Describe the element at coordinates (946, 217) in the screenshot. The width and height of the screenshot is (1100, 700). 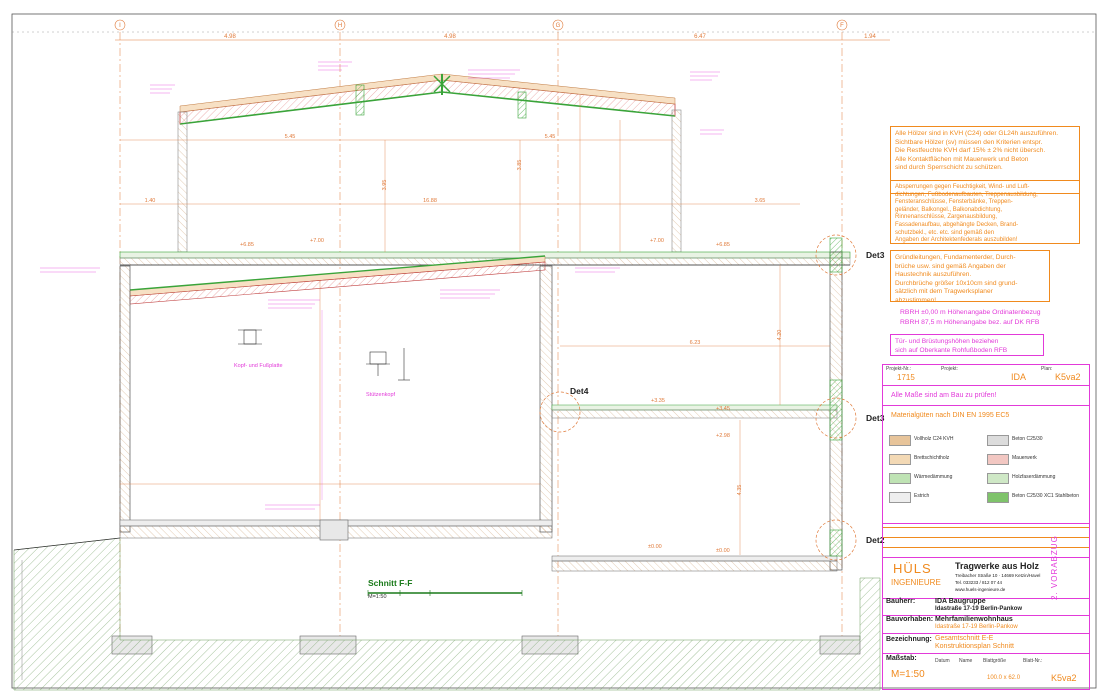
I see `note2-line5: Rinnenanschlüsse, Zargenausbildung,` at that location.